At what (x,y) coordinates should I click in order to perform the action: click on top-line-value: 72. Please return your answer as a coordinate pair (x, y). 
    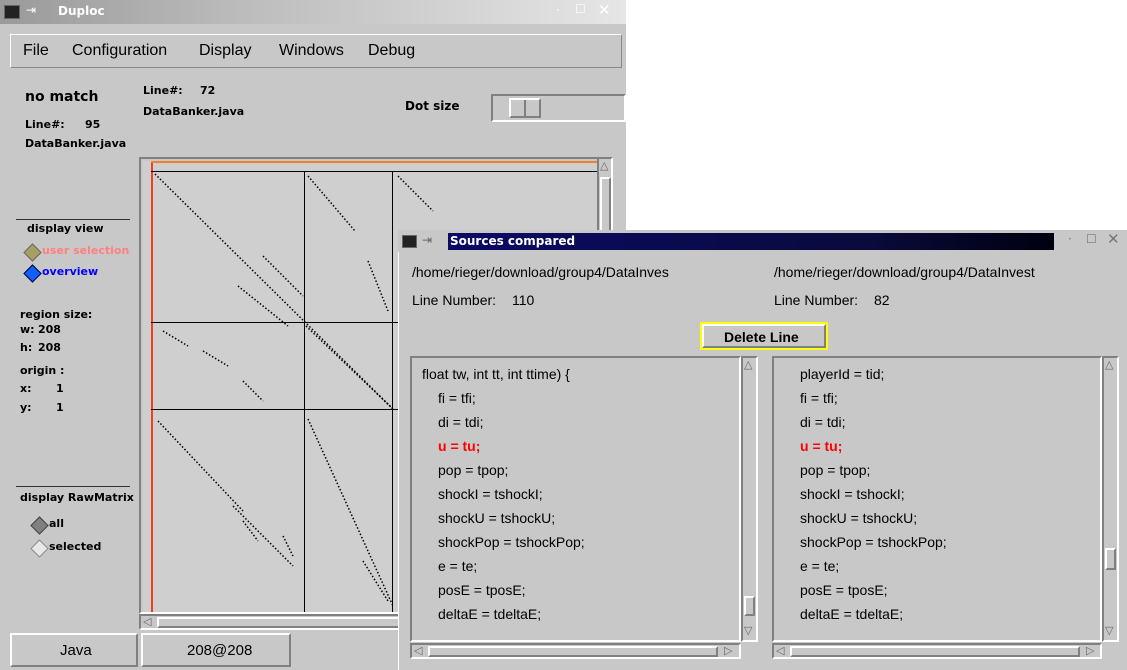
    Looking at the image, I should click on (208, 90).